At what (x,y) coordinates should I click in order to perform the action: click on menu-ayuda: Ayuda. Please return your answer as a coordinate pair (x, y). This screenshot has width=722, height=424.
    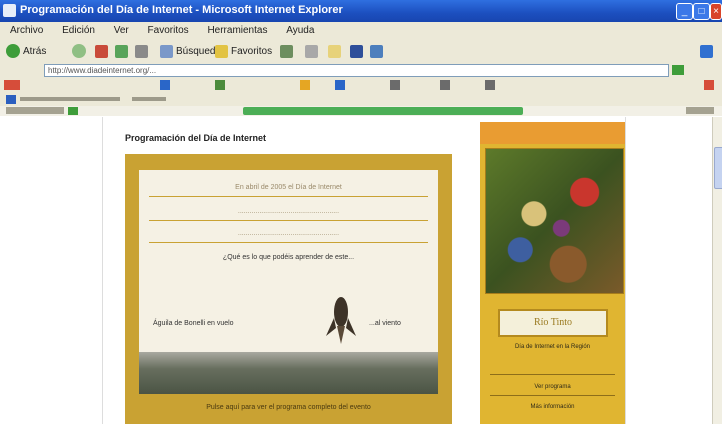
    Looking at the image, I should click on (300, 30).